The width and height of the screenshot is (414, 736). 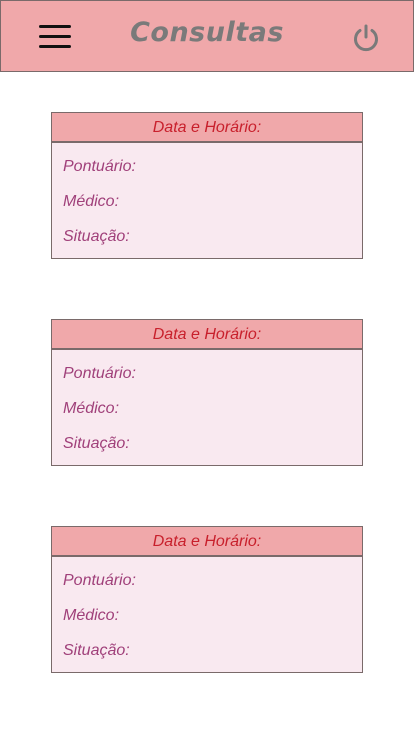 I want to click on power-icon, so click(x=366, y=38).